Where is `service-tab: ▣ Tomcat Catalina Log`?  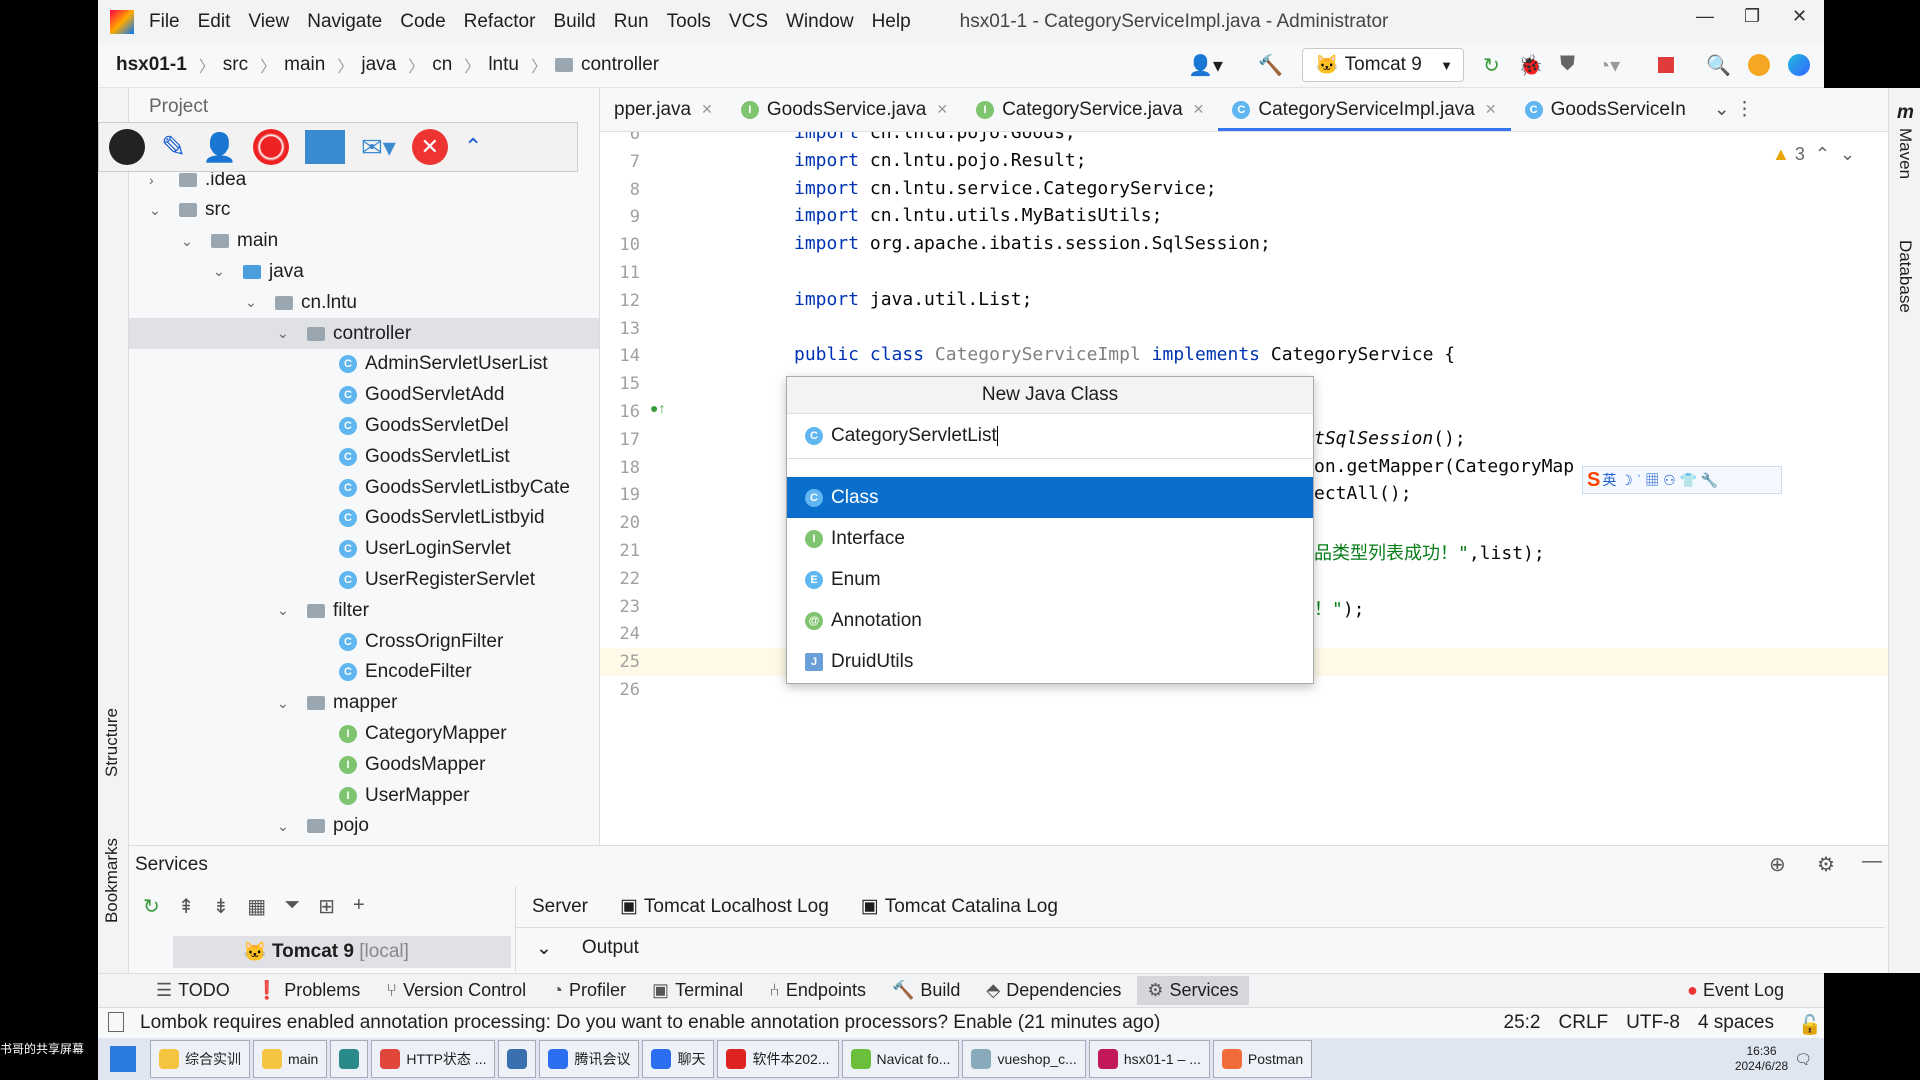 service-tab: ▣ Tomcat Catalina Log is located at coordinates (959, 906).